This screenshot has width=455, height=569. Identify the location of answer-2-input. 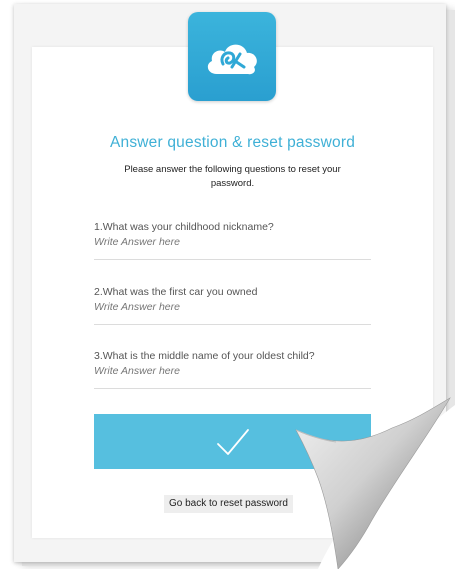
(232, 307).